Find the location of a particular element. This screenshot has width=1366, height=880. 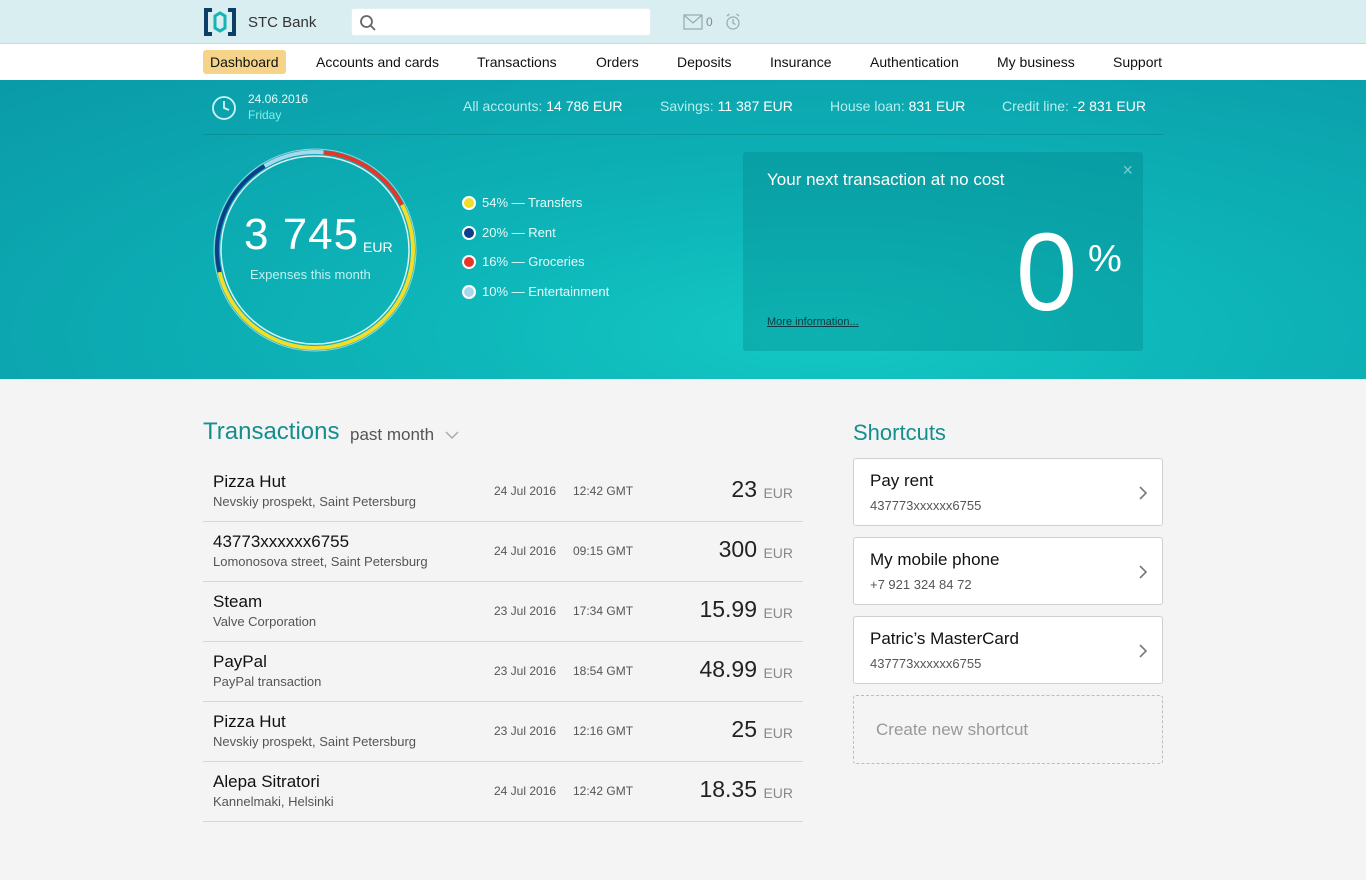

shortcuts-title: Shortcuts is located at coordinates (899, 432).